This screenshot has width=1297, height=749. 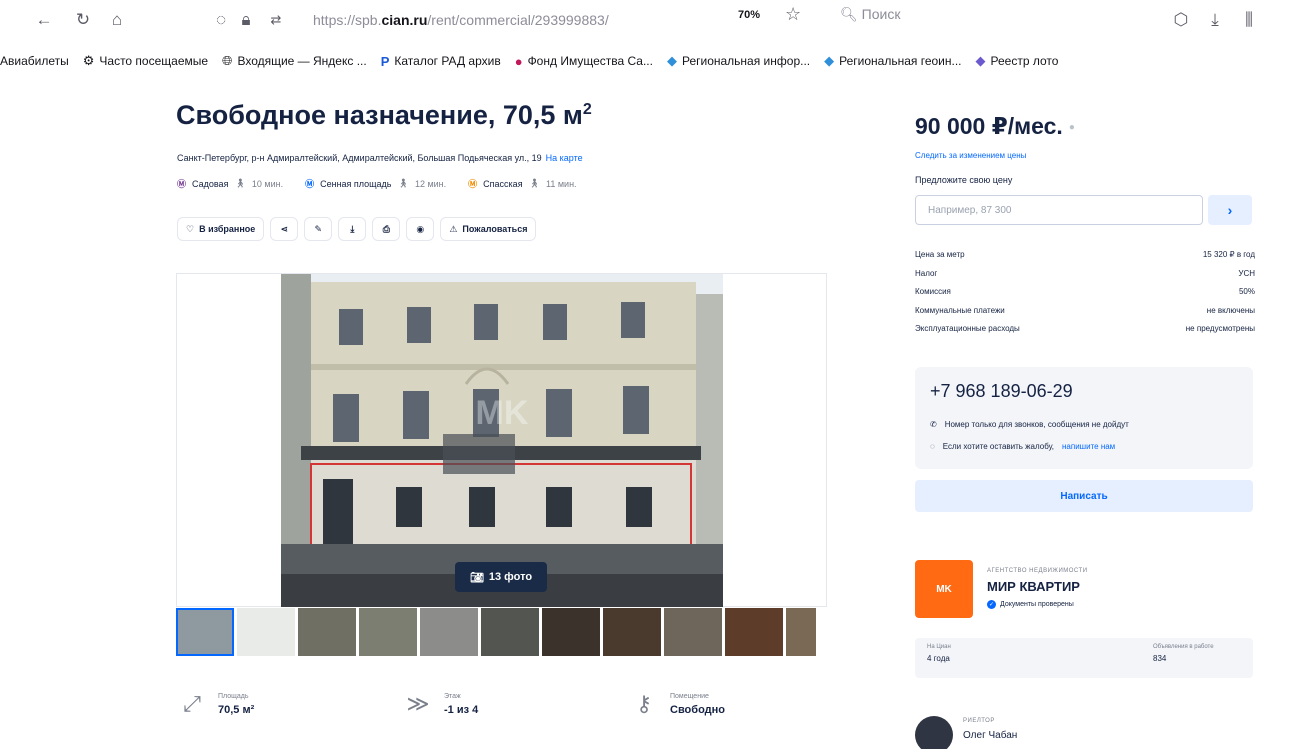 I want to click on warning-icon: ⚠, so click(x=453, y=228).